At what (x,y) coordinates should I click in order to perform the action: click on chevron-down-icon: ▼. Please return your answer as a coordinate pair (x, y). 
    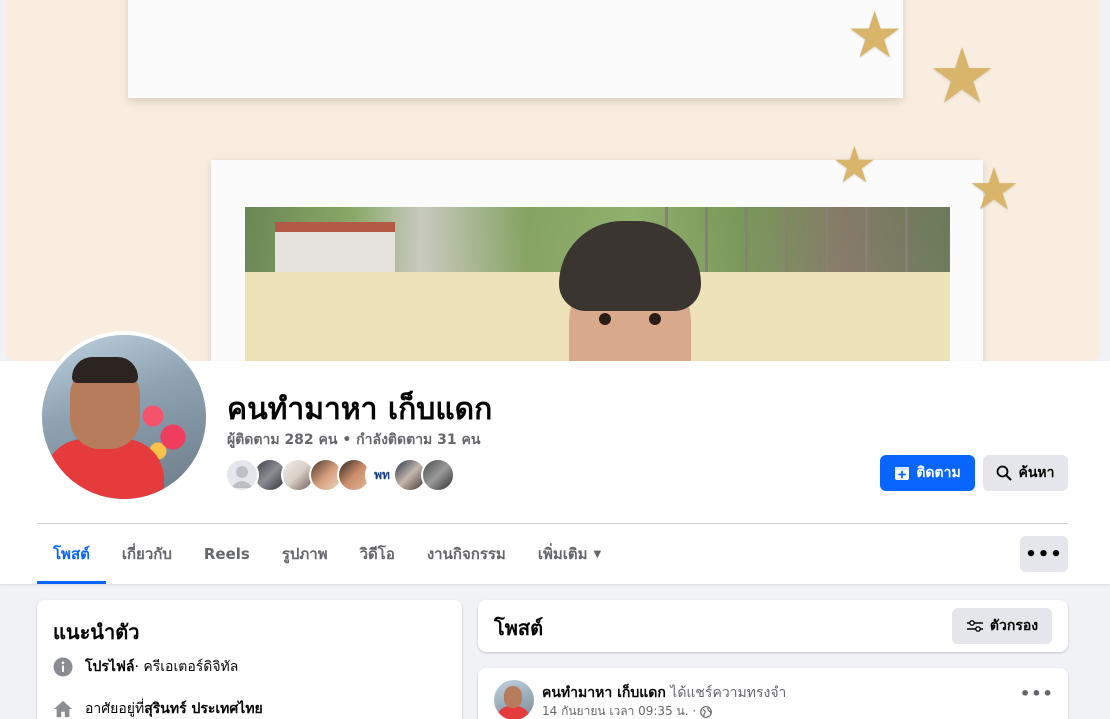
    Looking at the image, I should click on (597, 554).